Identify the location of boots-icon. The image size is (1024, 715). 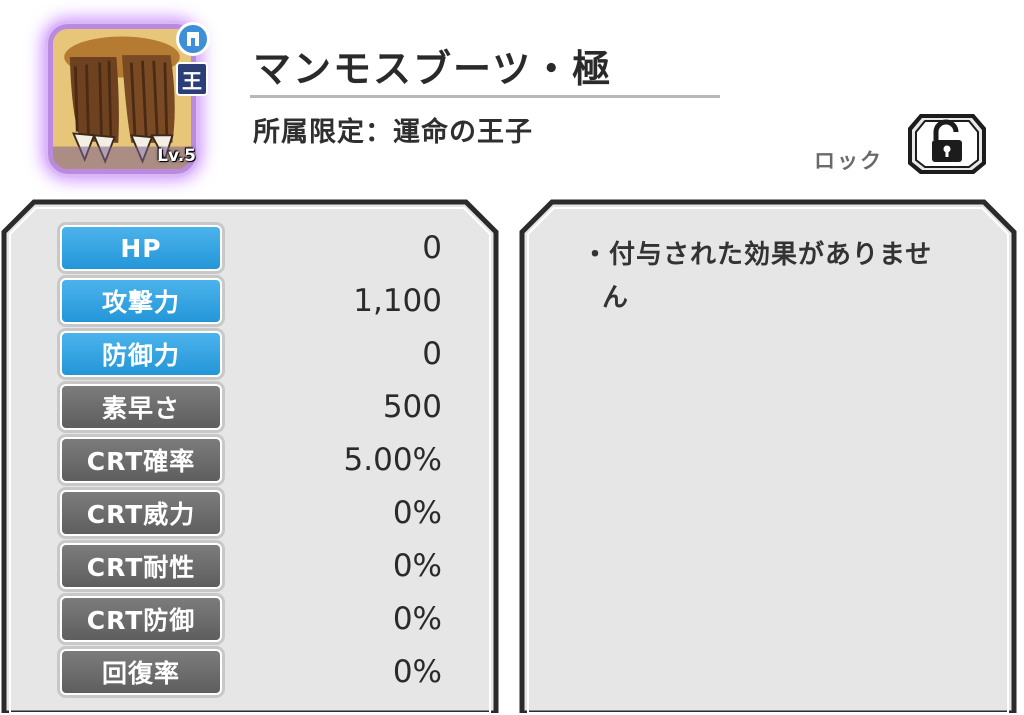
(193, 39).